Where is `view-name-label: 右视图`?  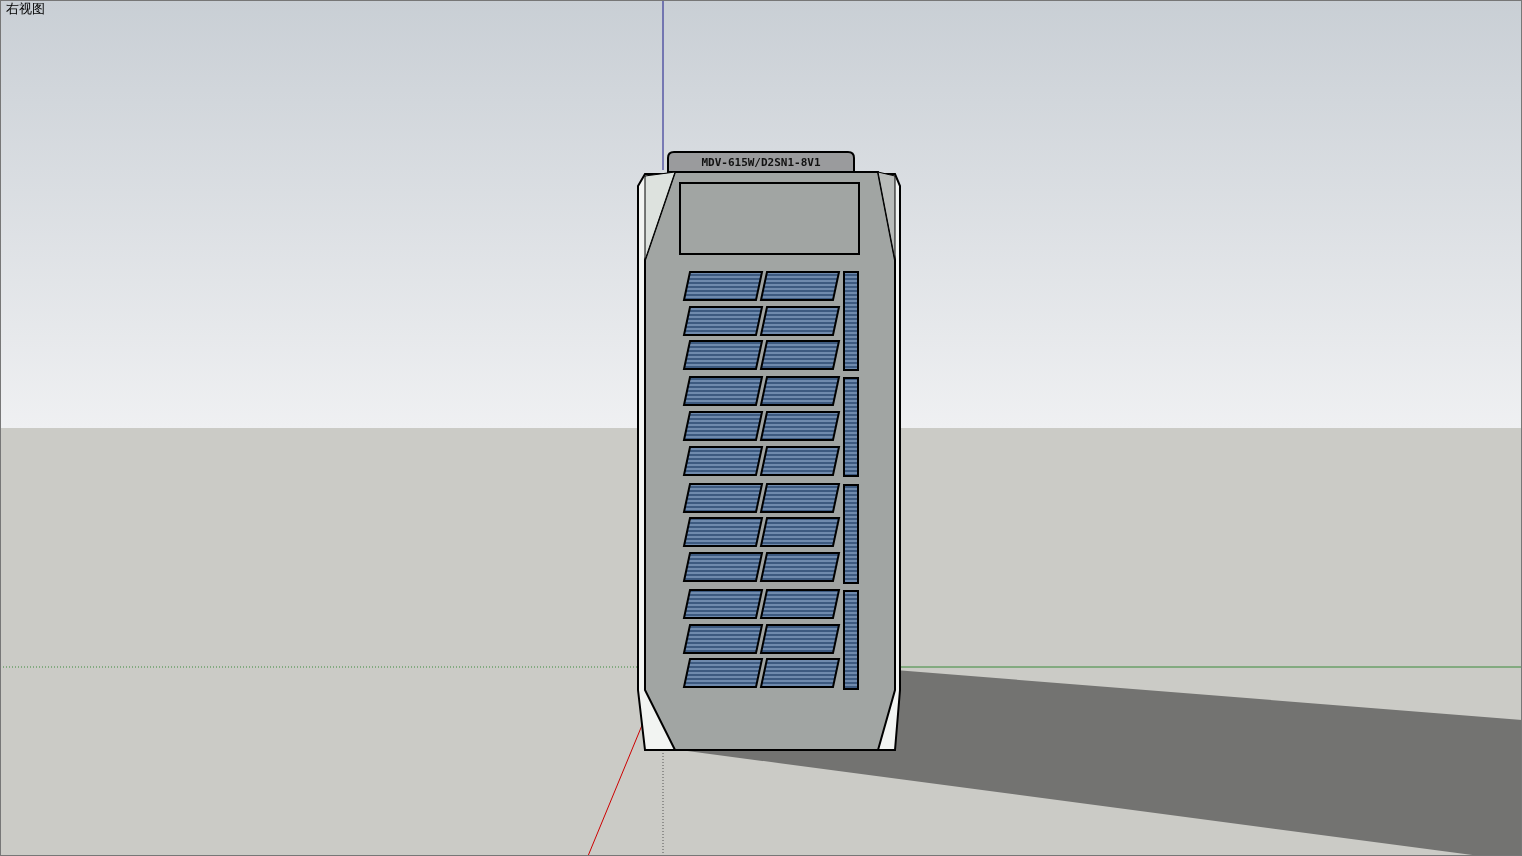
view-name-label: 右视图 is located at coordinates (25, 9).